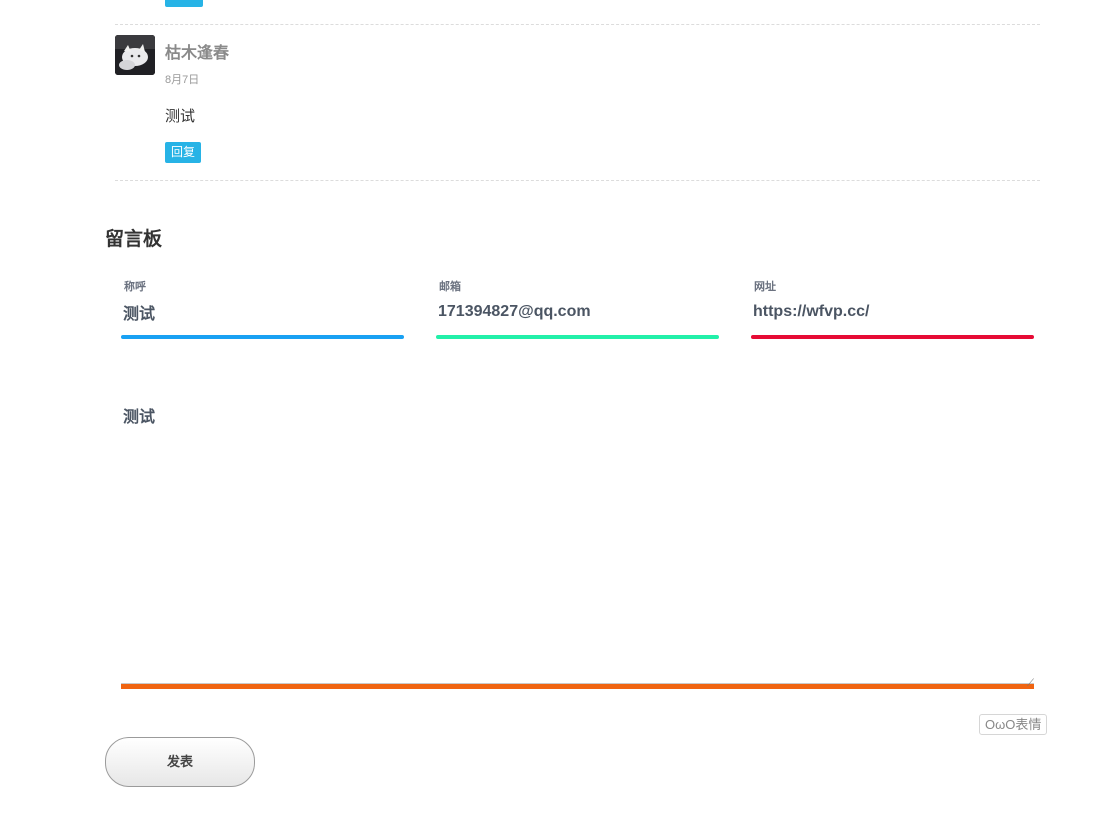 The image size is (1109, 824). What do you see at coordinates (264, 312) in the screenshot?
I see `name-input` at bounding box center [264, 312].